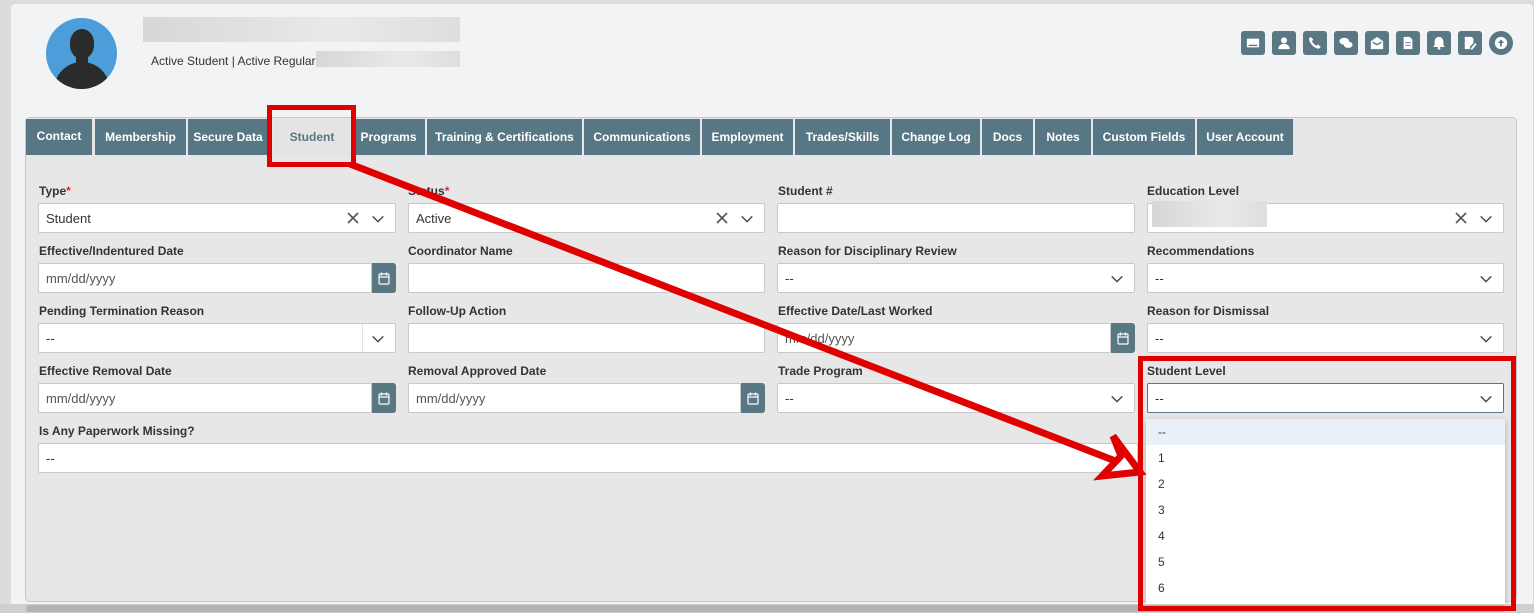 Image resolution: width=1534 pixels, height=613 pixels. I want to click on dropdown-option: 5, so click(1325, 562).